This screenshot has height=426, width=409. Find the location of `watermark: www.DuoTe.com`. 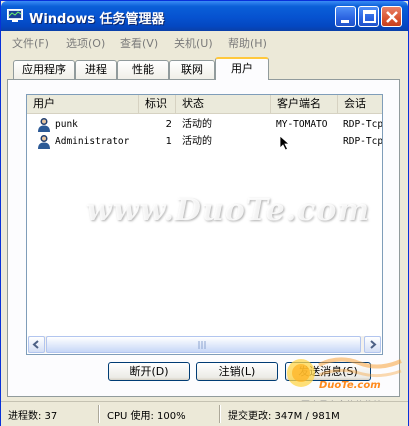

watermark: www.DuoTe.com is located at coordinates (228, 210).